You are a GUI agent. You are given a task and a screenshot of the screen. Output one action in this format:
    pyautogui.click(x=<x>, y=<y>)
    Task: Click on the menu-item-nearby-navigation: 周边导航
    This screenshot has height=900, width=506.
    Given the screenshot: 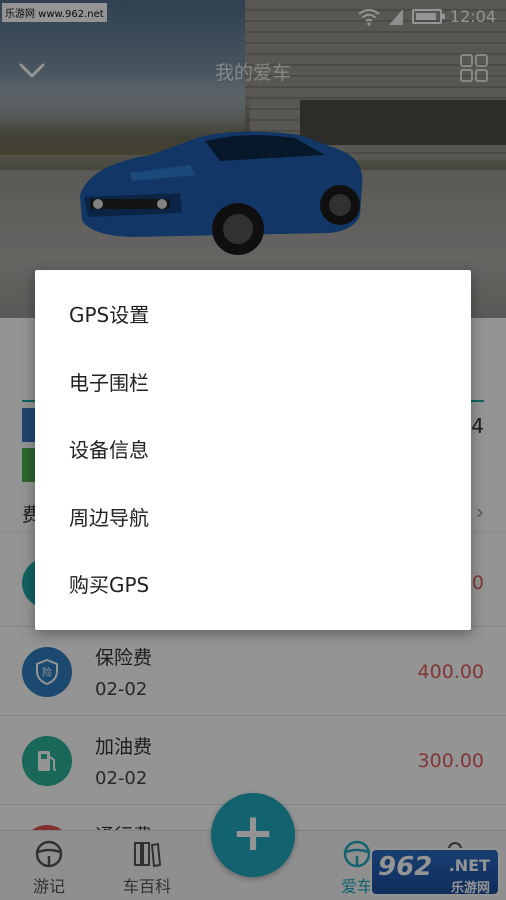 What is the action you would take?
    pyautogui.click(x=253, y=519)
    